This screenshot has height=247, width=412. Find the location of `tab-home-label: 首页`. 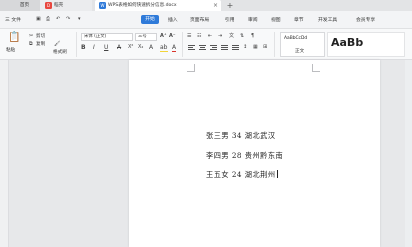

tab-home-label: 首页 is located at coordinates (24, 5).